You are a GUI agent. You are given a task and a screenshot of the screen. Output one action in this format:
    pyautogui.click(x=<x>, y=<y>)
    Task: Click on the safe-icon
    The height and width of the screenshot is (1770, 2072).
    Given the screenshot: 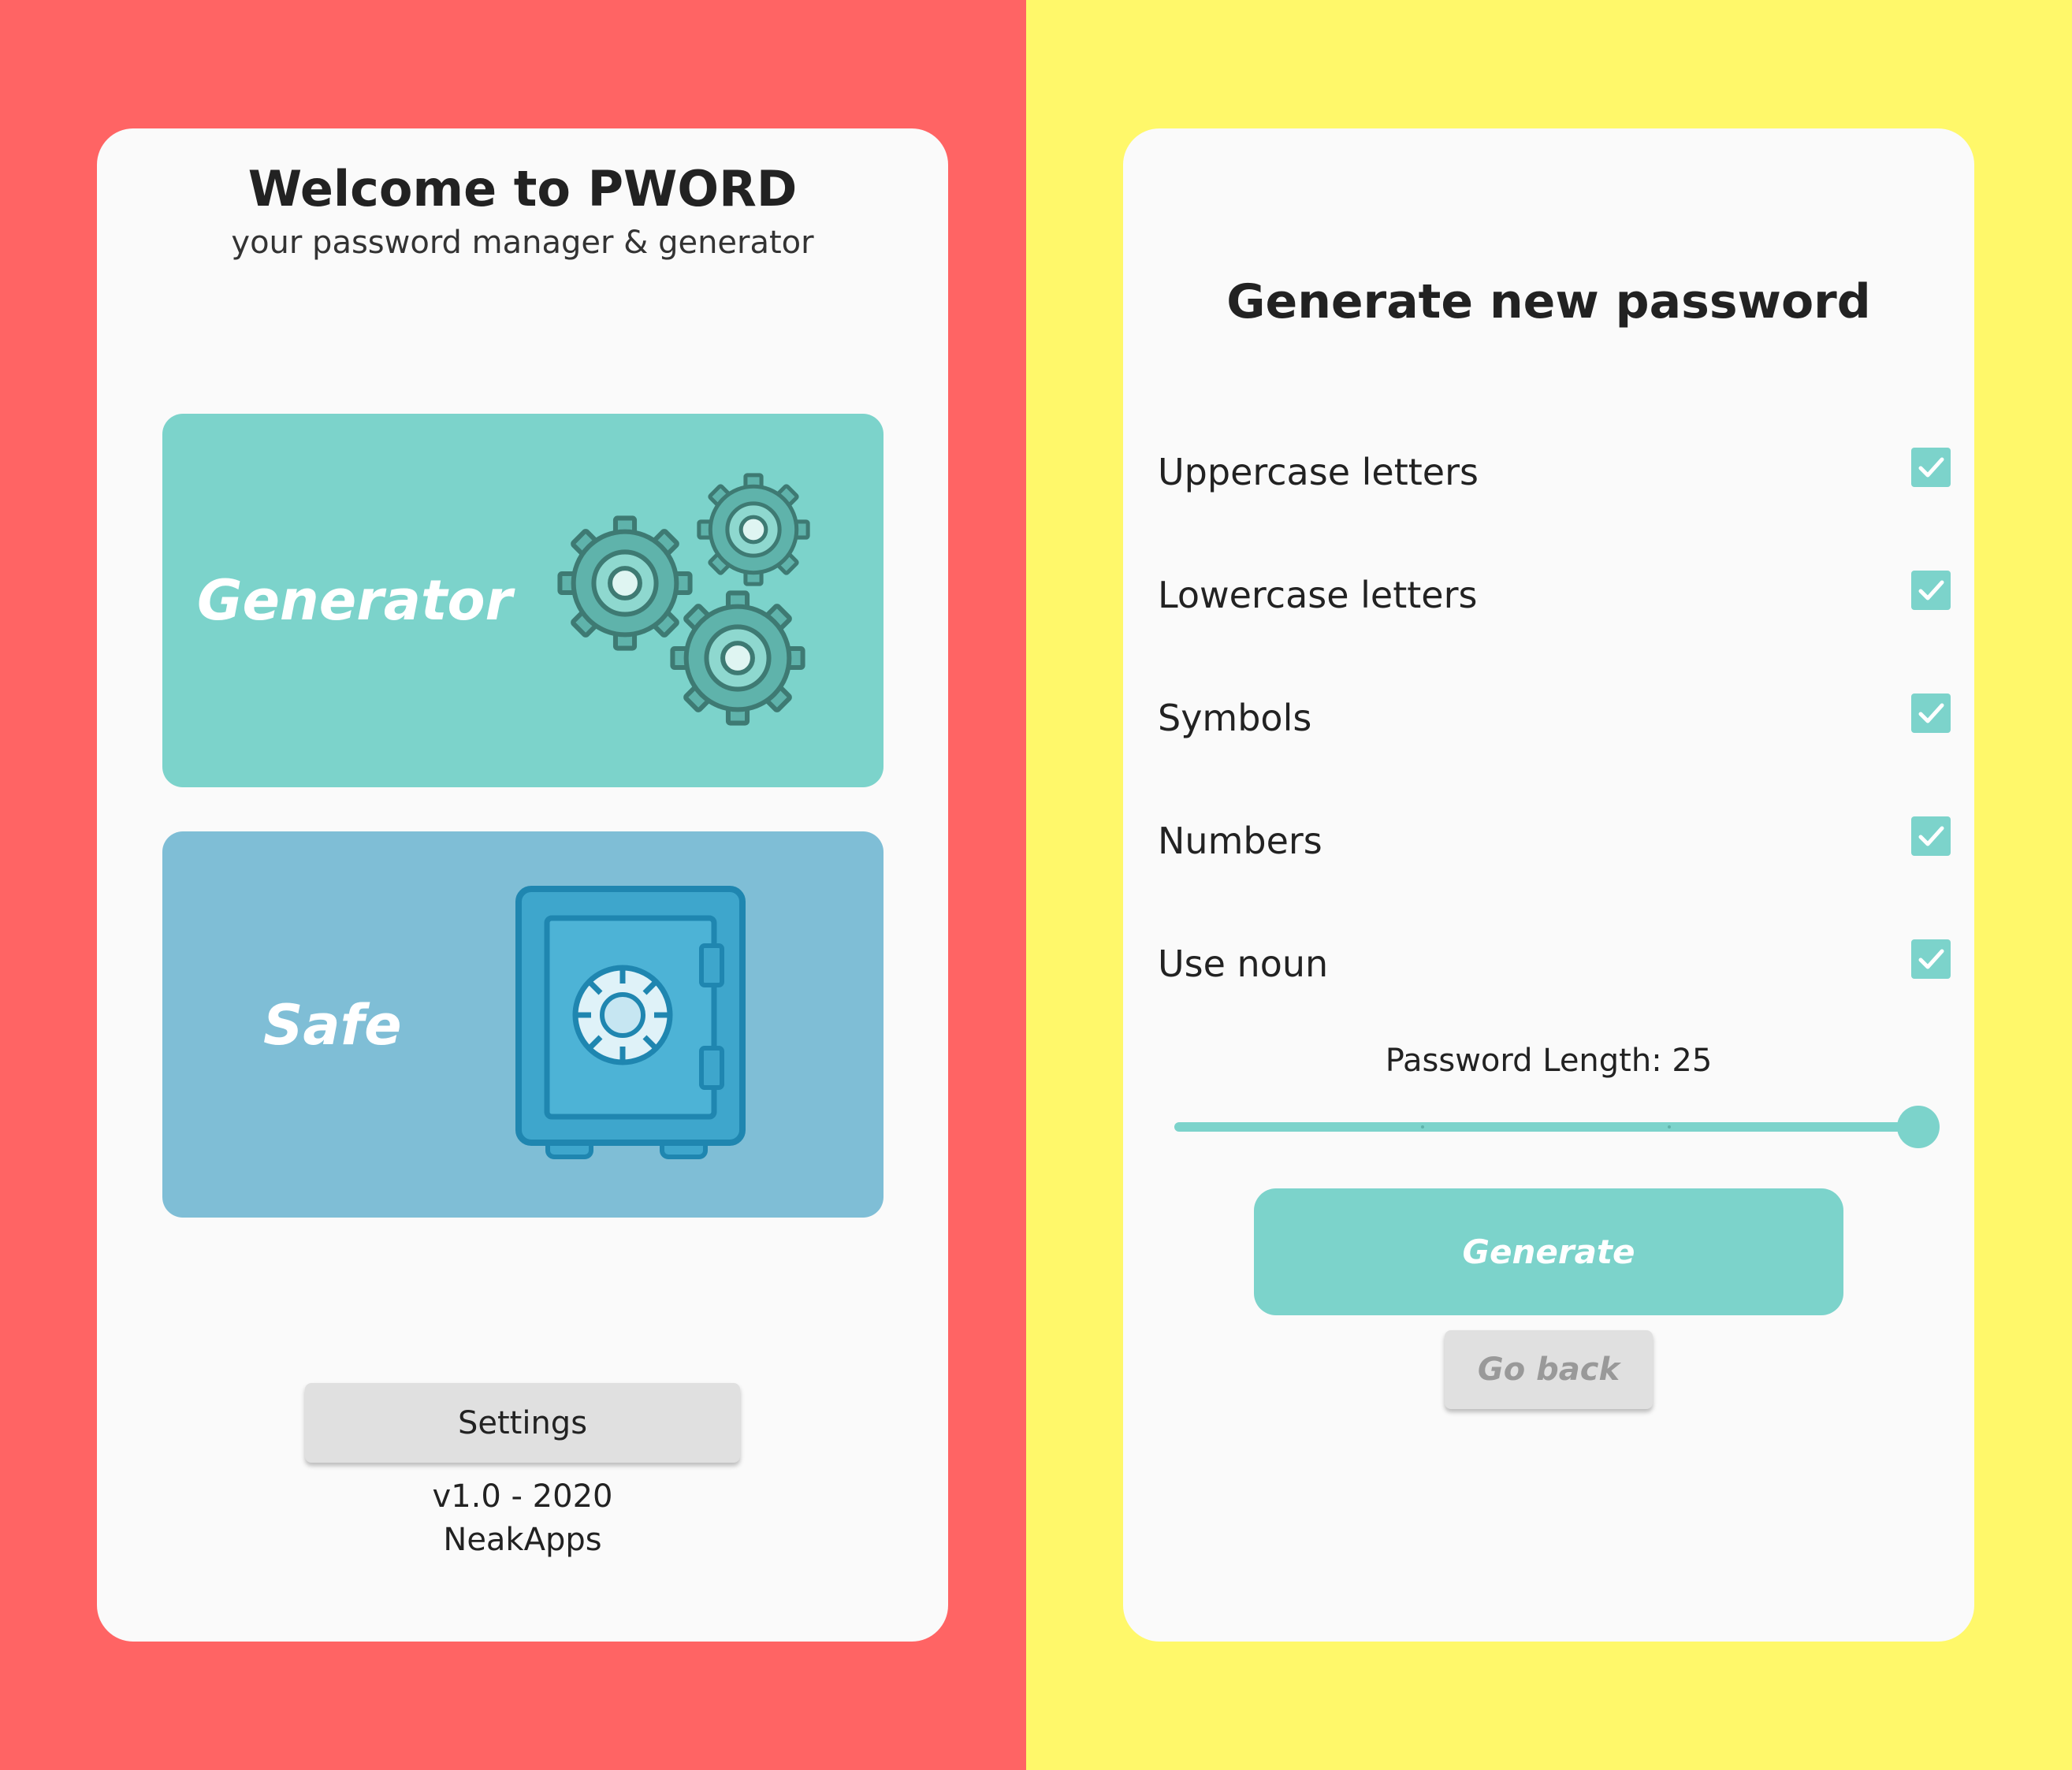 What is the action you would take?
    pyautogui.click(x=631, y=1022)
    